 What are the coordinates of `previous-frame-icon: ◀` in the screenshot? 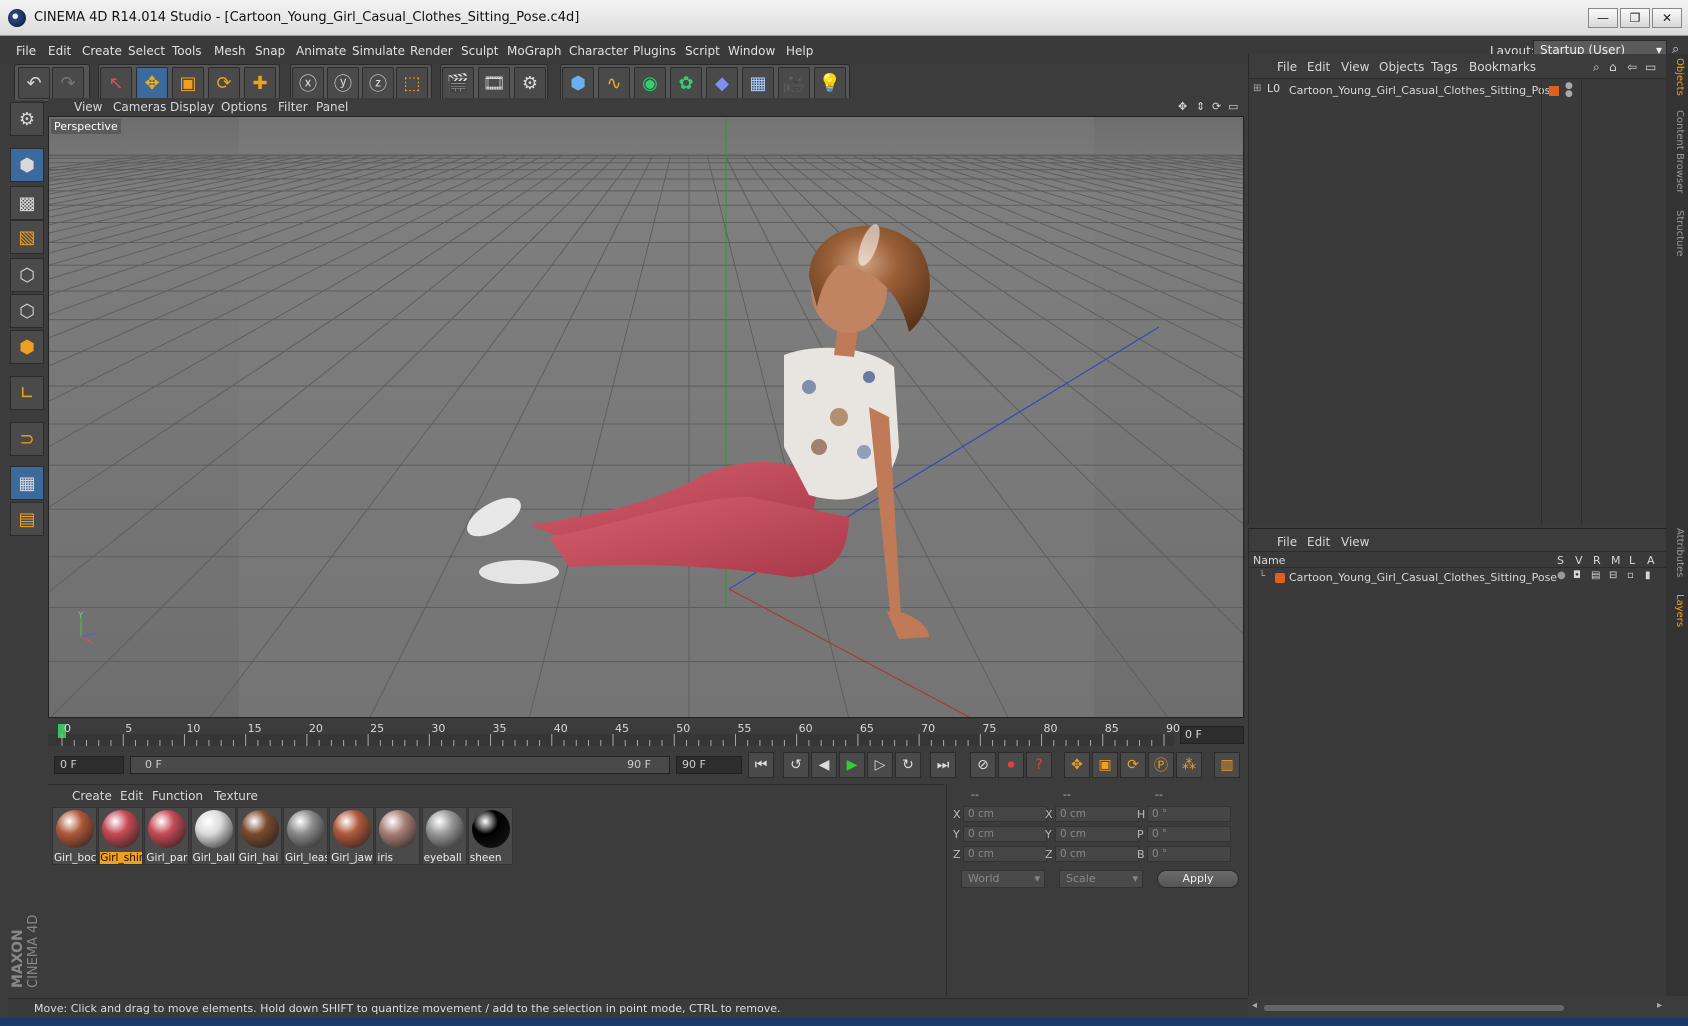 It's located at (824, 765).